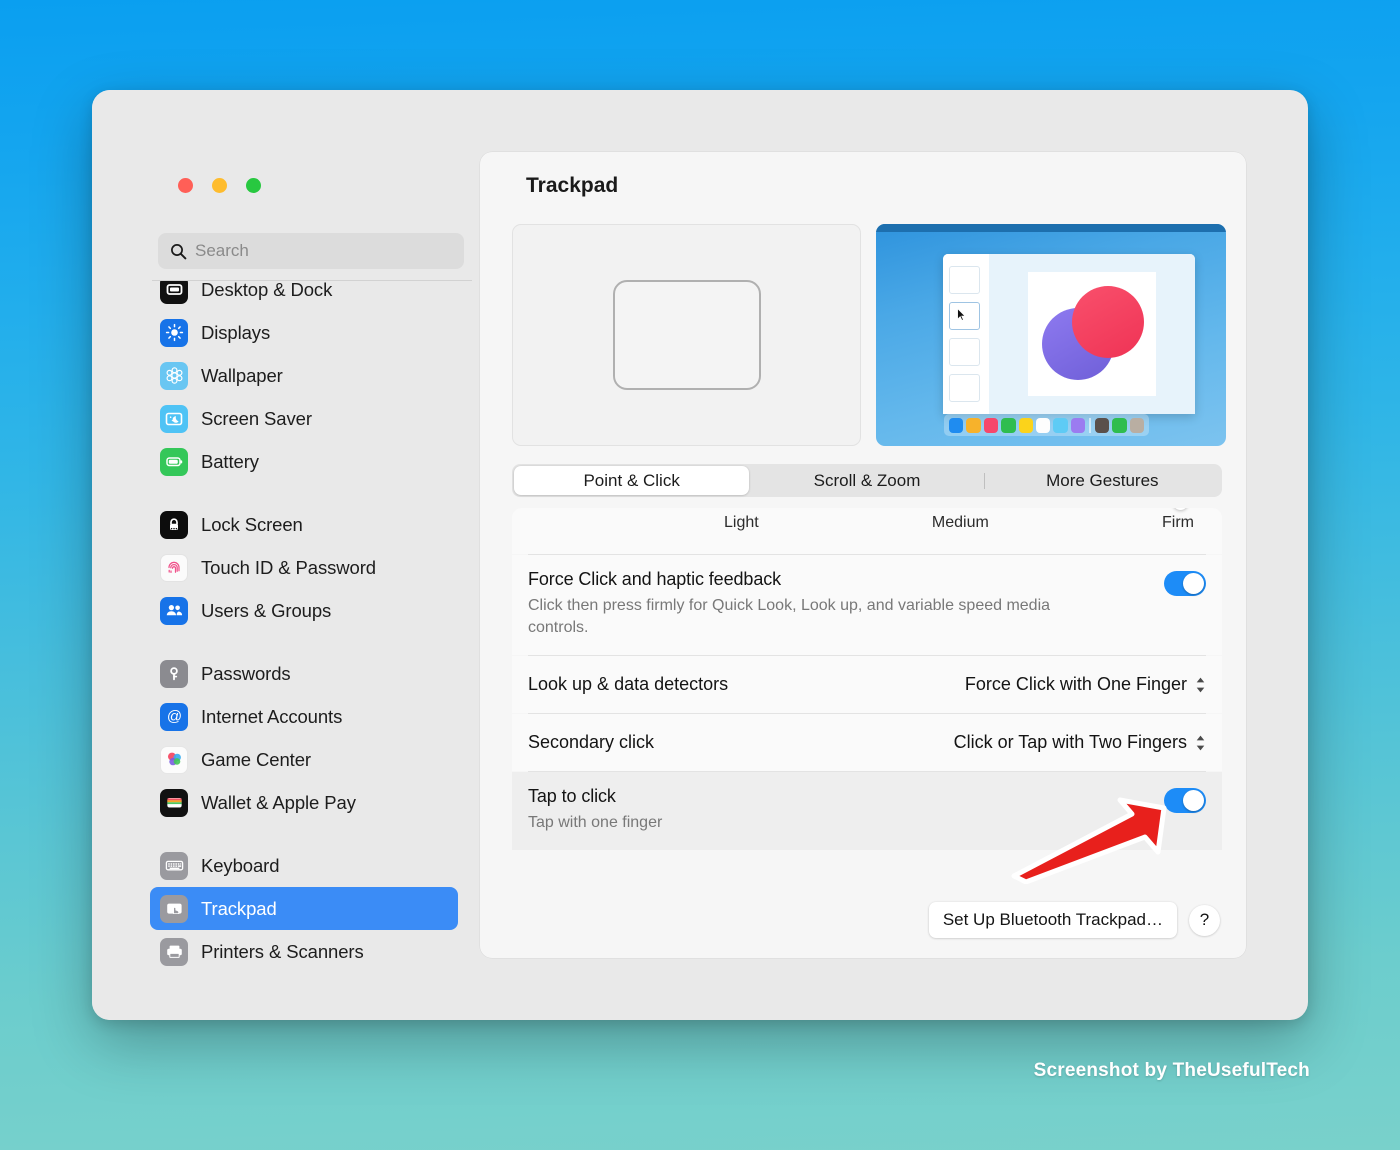 This screenshot has height=1150, width=1400. I want to click on sidebar-item-label: Wallpaper, so click(242, 375).